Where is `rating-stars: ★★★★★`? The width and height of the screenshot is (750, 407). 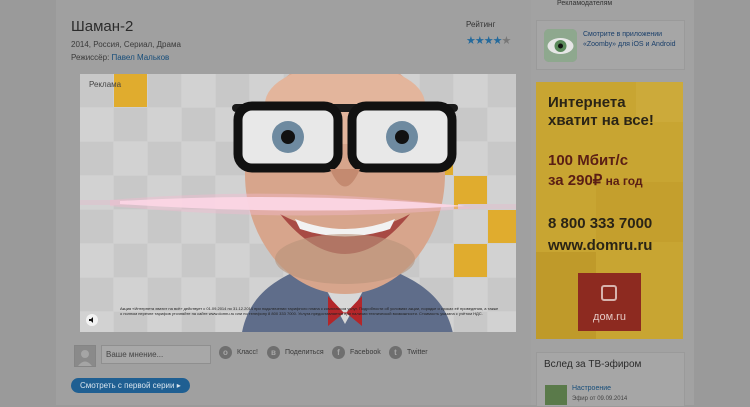
rating-stars: ★★★★★ is located at coordinates (489, 41).